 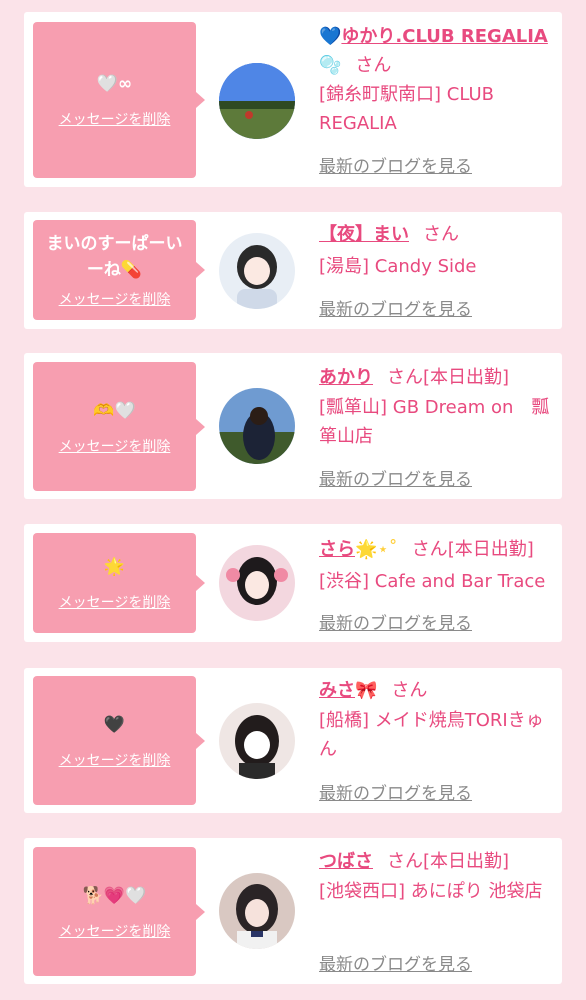 What do you see at coordinates (434, 422) in the screenshot?
I see `shop-name: [瓢箪山] GB Dream on 瓢箪山店` at bounding box center [434, 422].